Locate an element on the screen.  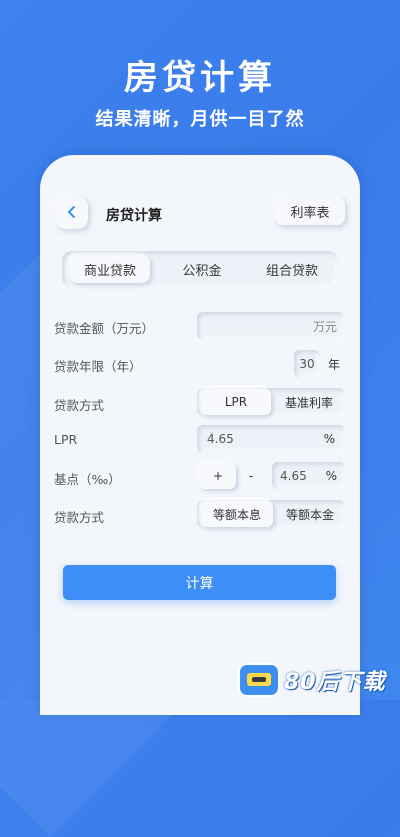
tab-combined-loan: 组合贷款 is located at coordinates (292, 269).